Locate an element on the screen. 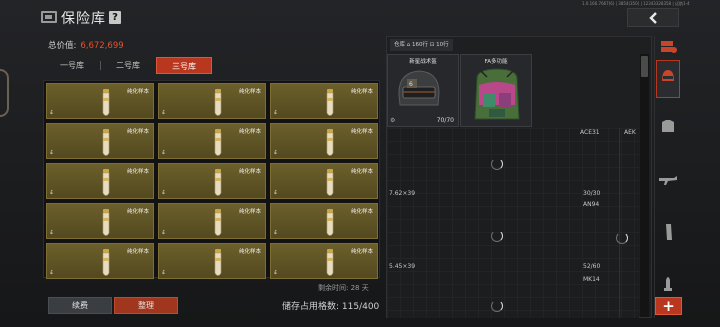 The width and height of the screenshot is (720, 327). item-helmet: 新星战术盔 6 ⚙ 70/70 is located at coordinates (423, 90).